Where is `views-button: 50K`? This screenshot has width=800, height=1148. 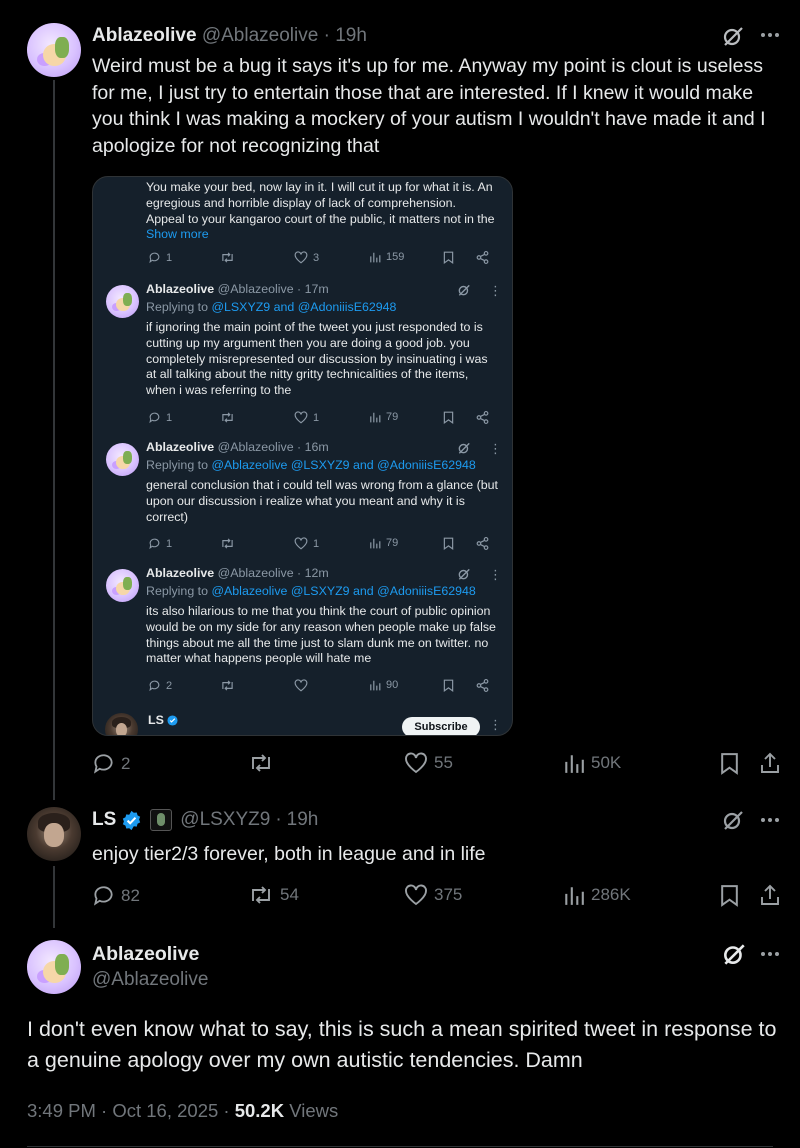 views-button: 50K is located at coordinates (592, 763).